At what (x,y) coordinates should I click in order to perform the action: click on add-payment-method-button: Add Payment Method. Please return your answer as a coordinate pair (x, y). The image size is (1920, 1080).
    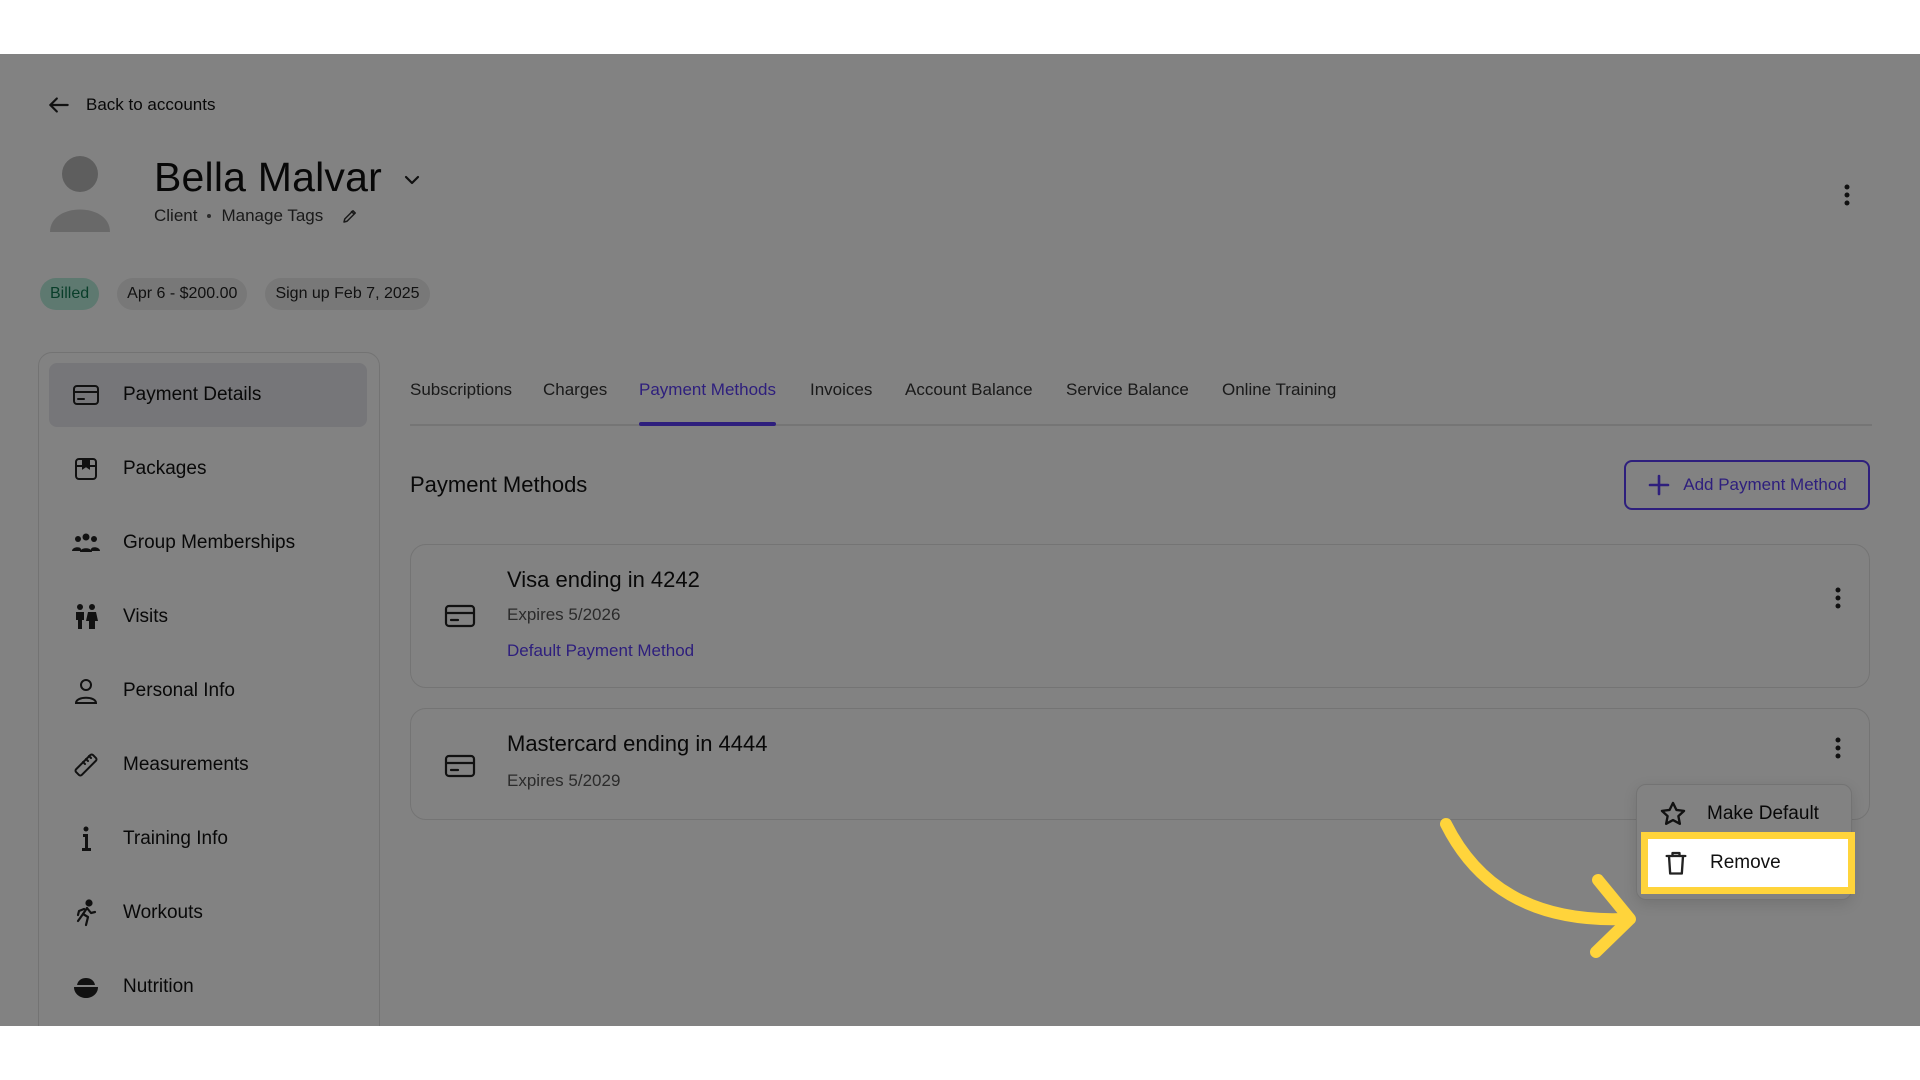
    Looking at the image, I should click on (1747, 485).